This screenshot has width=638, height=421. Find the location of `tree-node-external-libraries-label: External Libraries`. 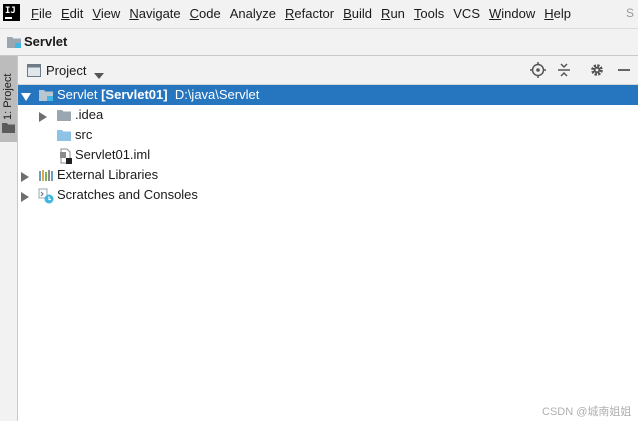

tree-node-external-libraries-label: External Libraries is located at coordinates (108, 174).